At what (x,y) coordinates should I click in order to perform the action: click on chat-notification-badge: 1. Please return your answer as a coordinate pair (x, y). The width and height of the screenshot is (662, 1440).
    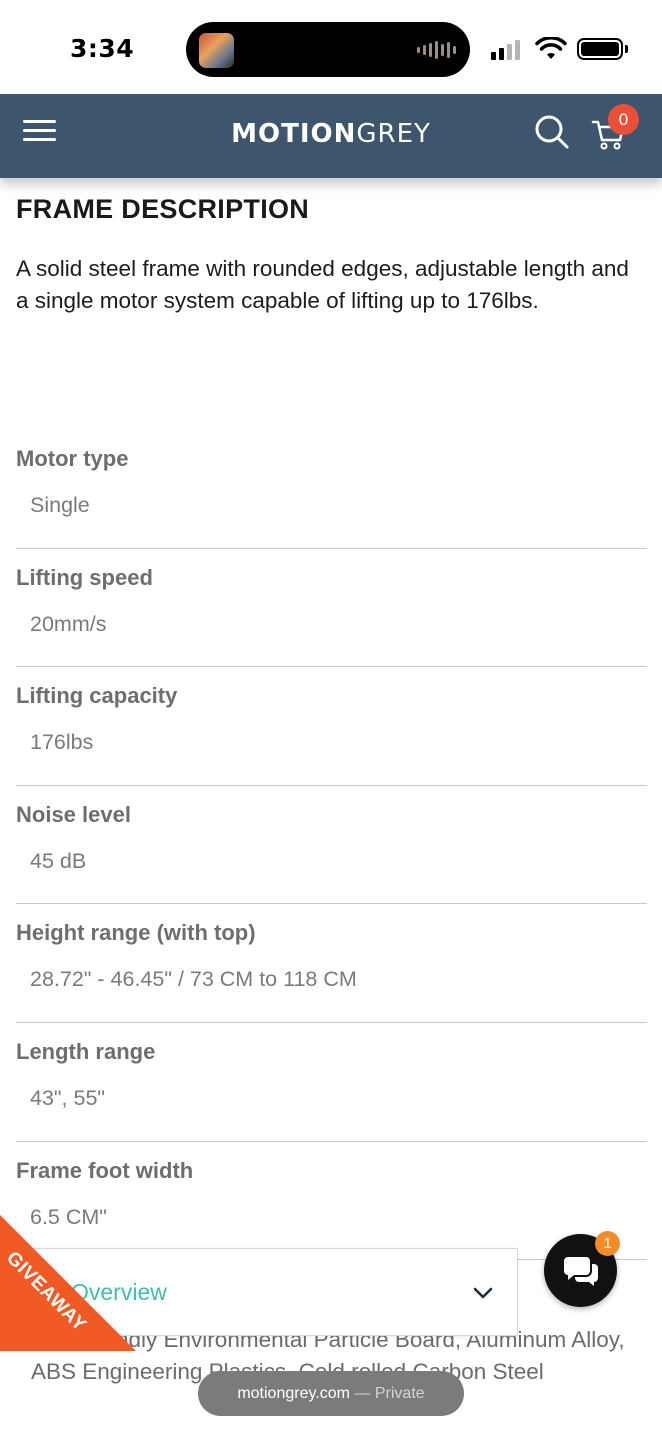
    Looking at the image, I should click on (607, 1243).